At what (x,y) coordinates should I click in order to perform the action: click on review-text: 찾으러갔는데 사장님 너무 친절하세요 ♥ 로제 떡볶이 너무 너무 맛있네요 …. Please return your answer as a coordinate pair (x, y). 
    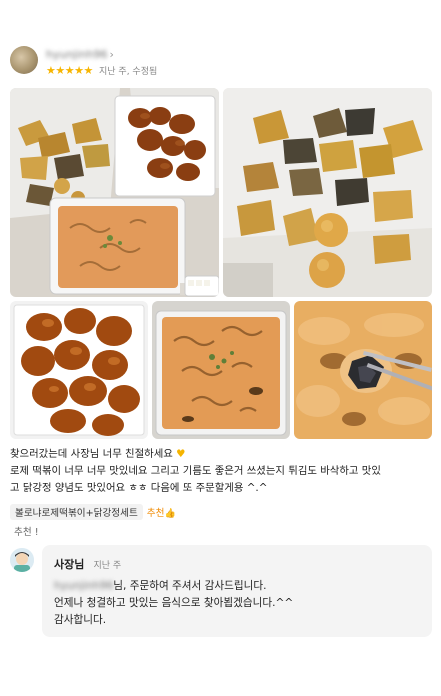
    Looking at the image, I should click on (220, 471).